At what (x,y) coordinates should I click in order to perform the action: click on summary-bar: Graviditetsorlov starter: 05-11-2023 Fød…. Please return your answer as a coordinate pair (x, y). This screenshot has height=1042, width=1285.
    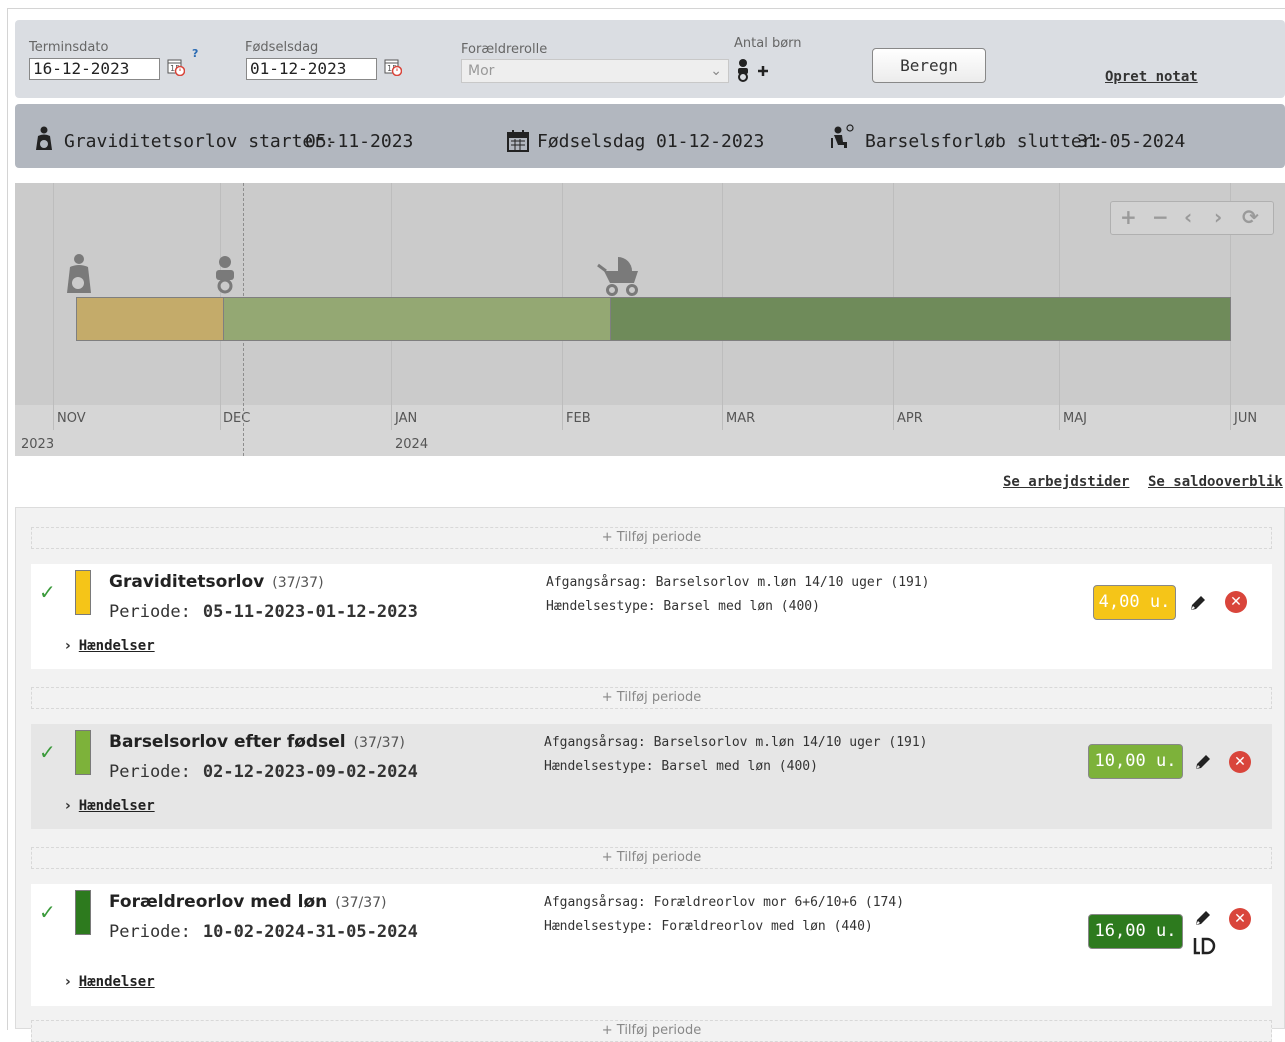
    Looking at the image, I should click on (650, 136).